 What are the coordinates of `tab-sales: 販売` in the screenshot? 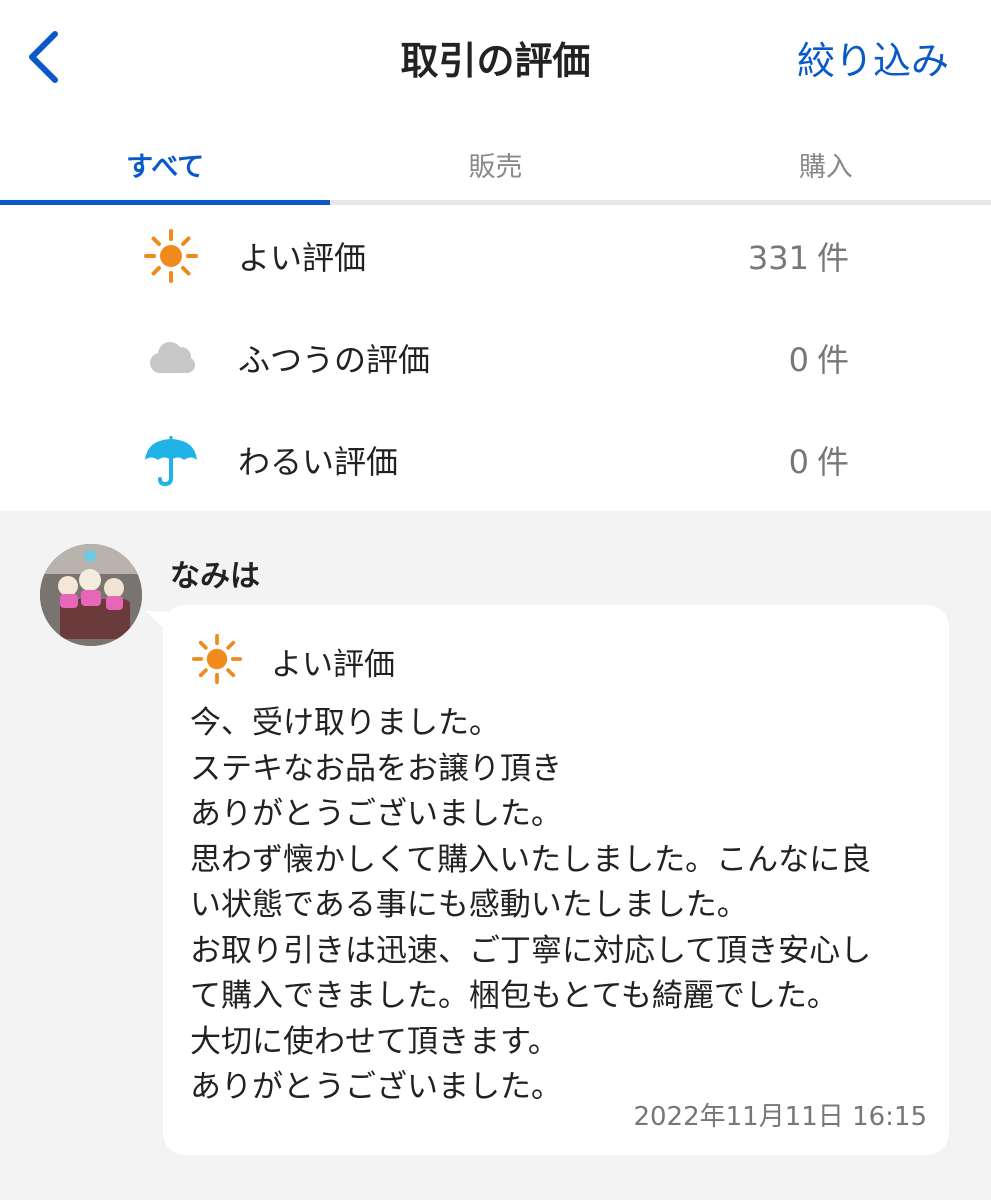 It's located at (495, 160).